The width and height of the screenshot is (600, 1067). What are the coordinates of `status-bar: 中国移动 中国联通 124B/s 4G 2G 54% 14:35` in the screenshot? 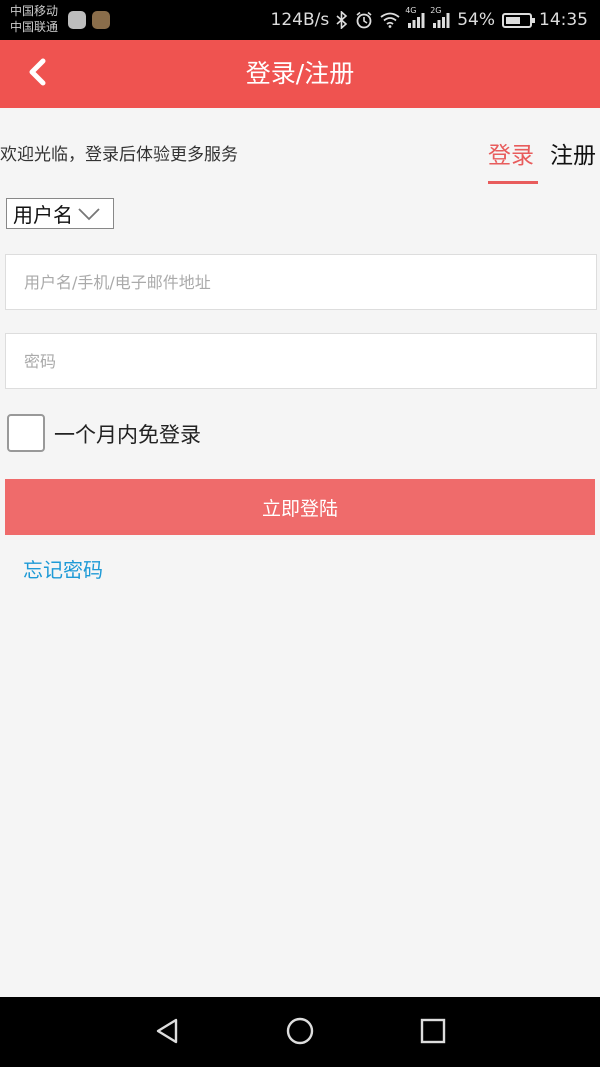 It's located at (300, 20).